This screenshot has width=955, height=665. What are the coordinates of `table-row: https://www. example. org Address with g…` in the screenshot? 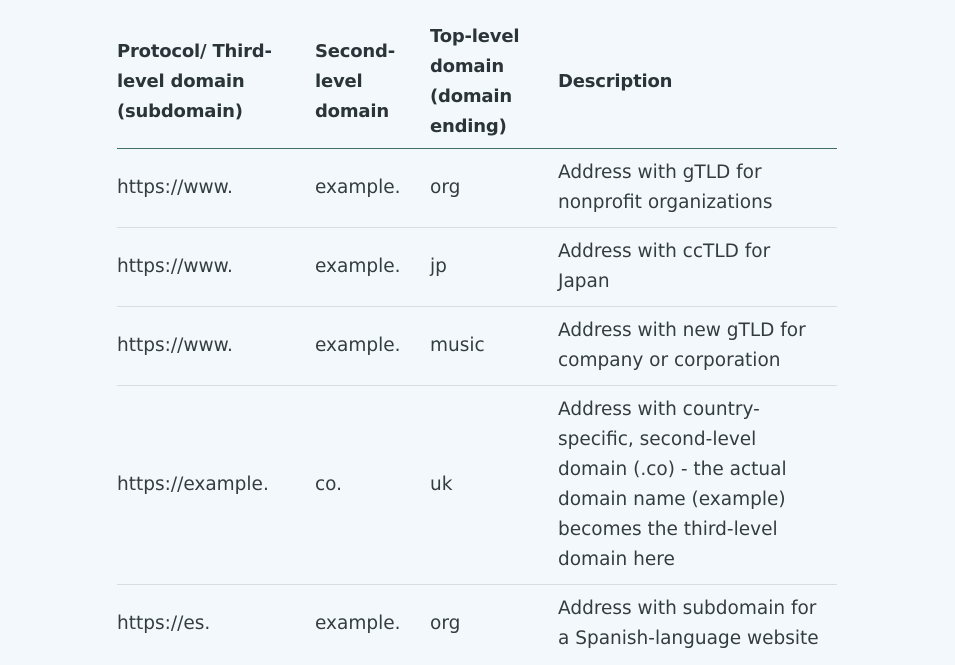 It's located at (477, 188).